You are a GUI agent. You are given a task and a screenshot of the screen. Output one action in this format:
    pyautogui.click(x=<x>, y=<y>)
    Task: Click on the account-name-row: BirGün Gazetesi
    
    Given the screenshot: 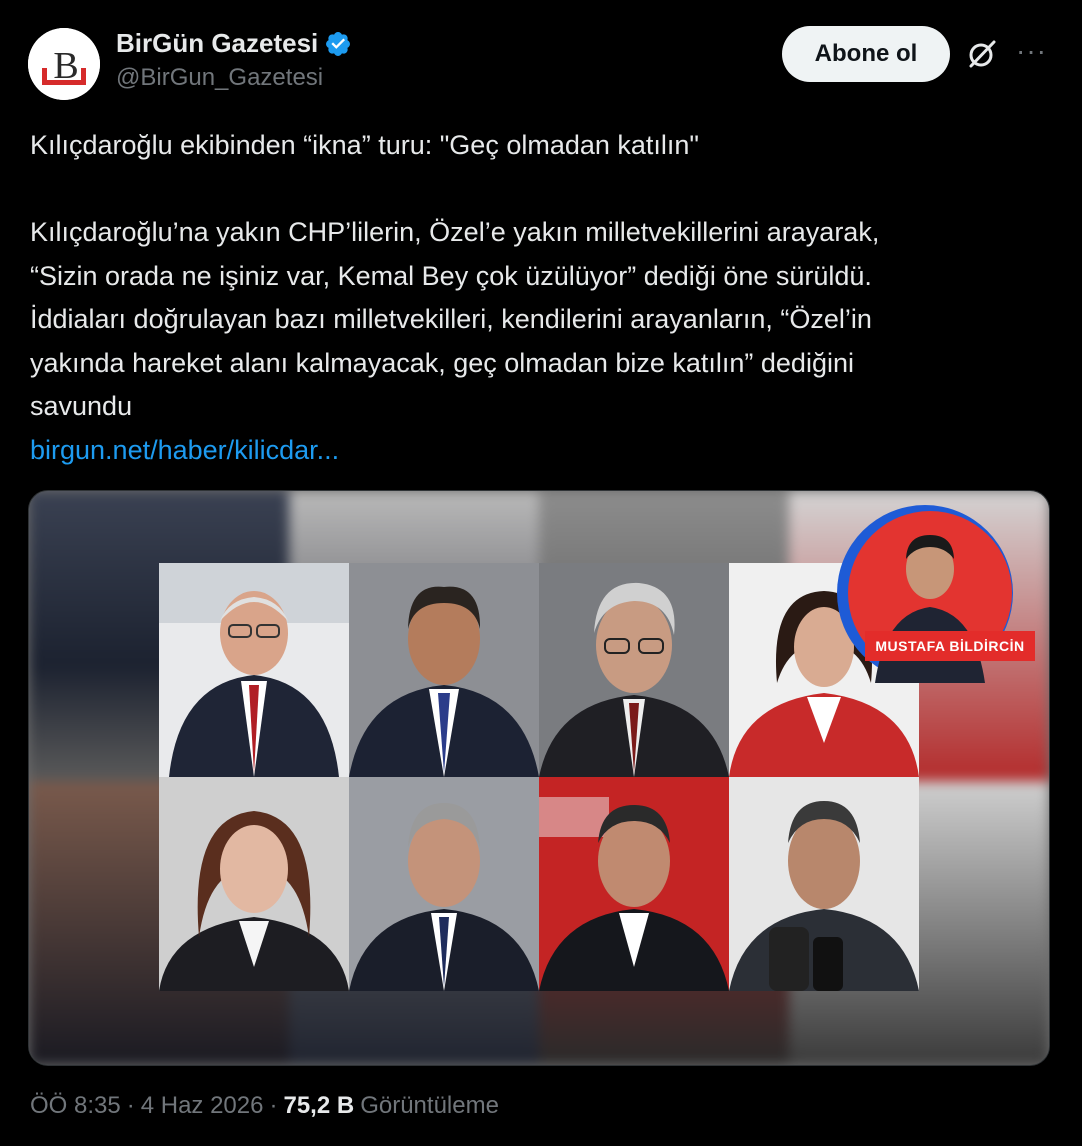 What is the action you would take?
    pyautogui.click(x=234, y=43)
    